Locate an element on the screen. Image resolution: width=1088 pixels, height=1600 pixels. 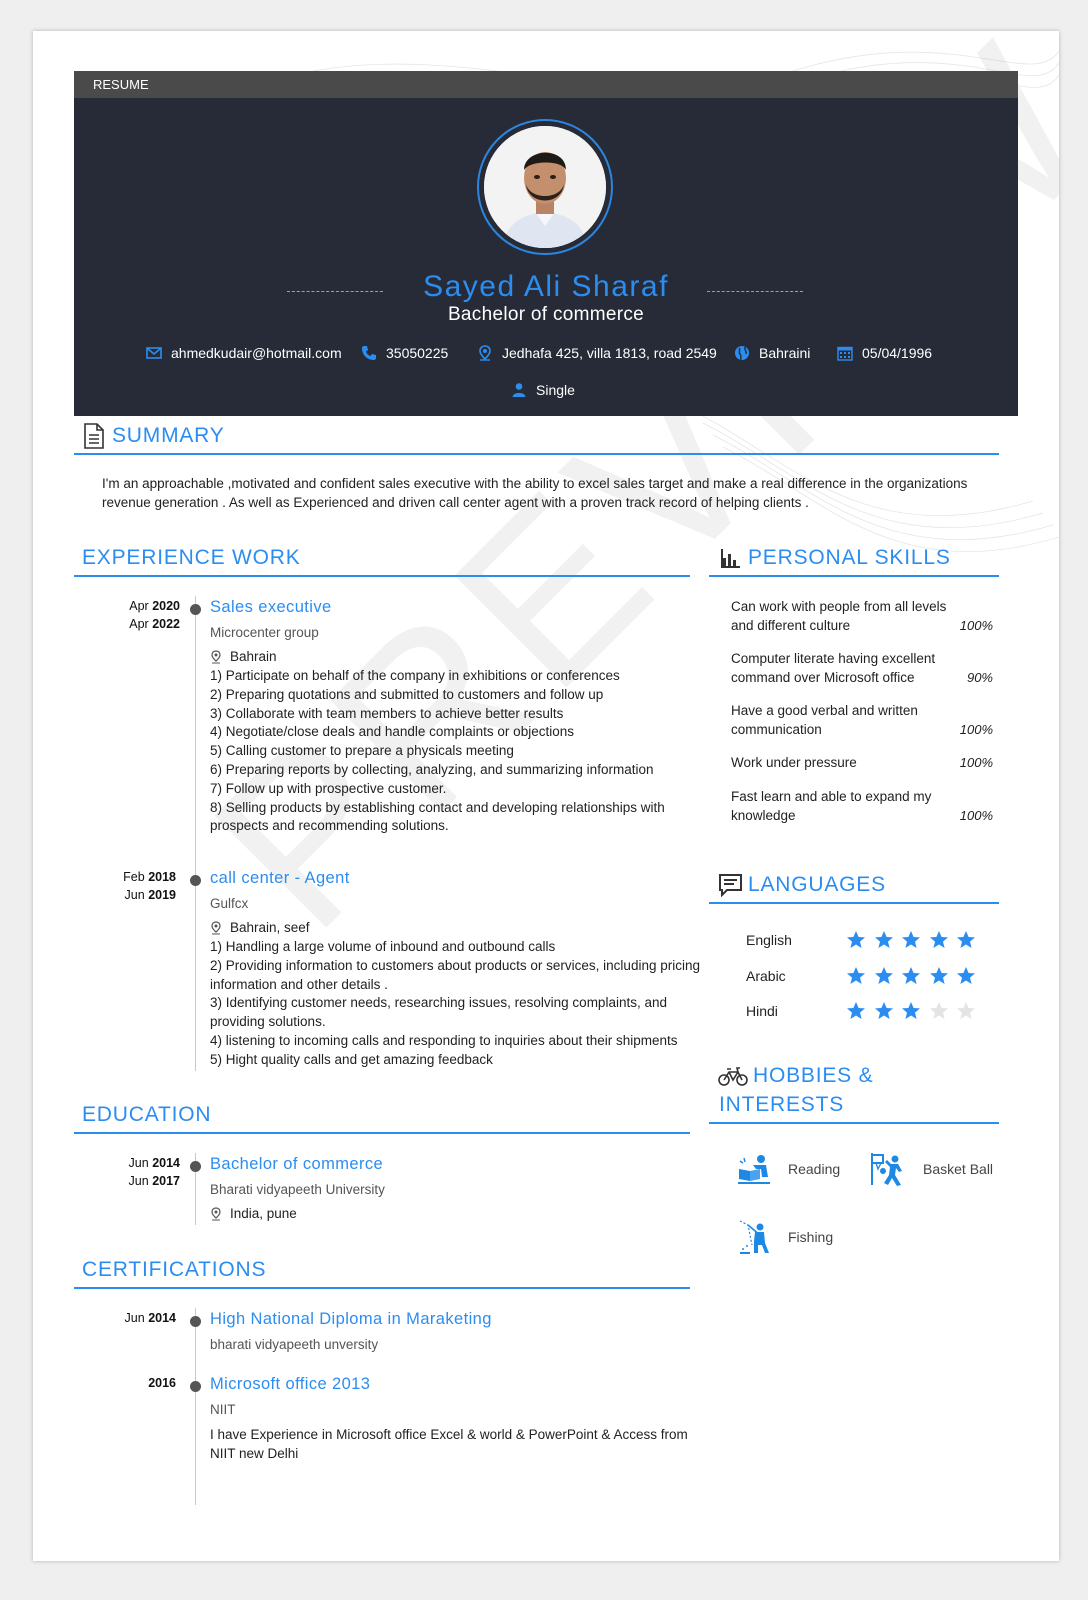
cert-month: Jun is located at coordinates (134, 1318).